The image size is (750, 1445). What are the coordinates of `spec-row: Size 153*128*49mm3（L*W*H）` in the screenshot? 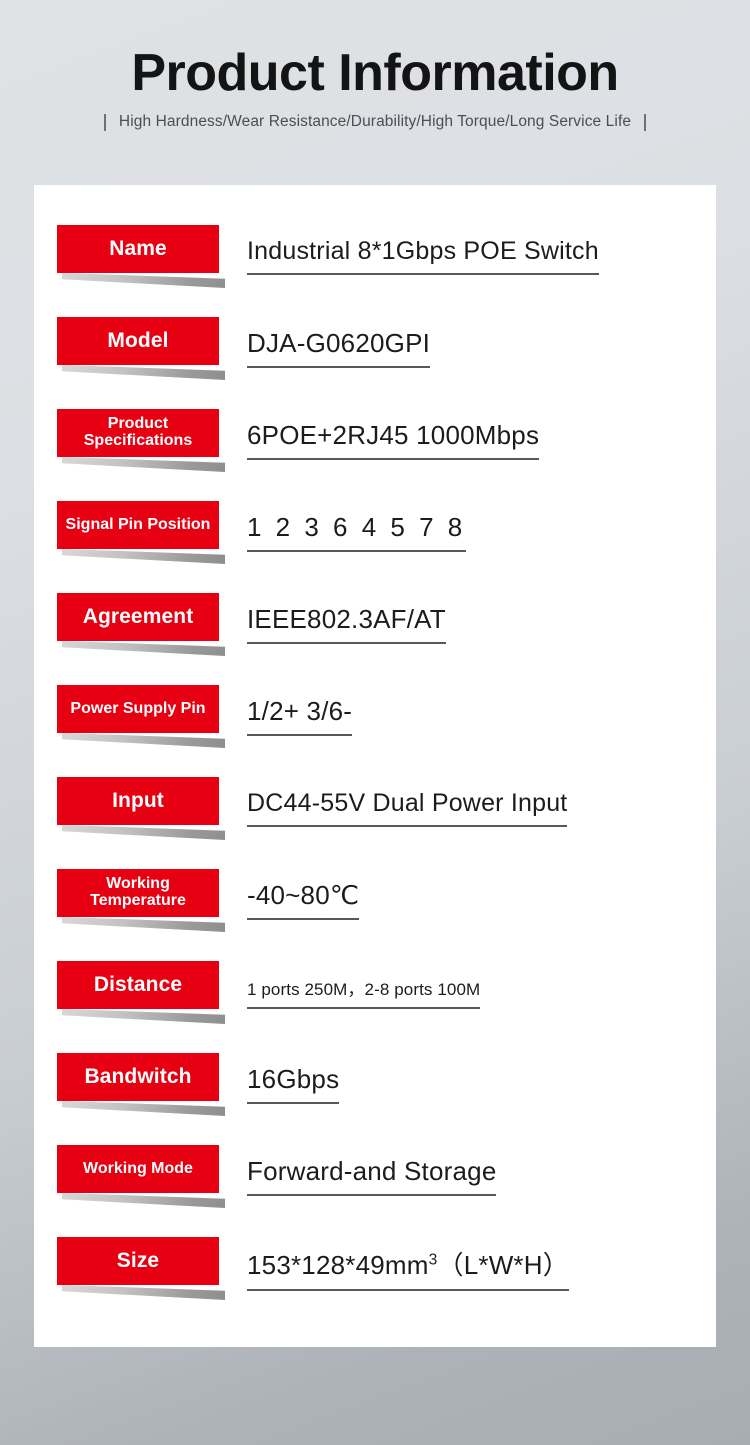 It's located at (377, 1283).